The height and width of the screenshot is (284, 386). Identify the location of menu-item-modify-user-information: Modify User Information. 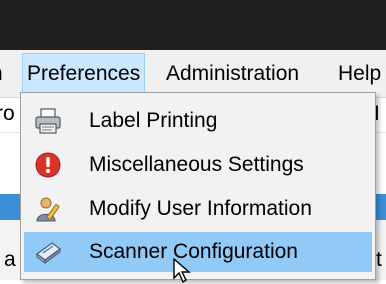
(198, 209).